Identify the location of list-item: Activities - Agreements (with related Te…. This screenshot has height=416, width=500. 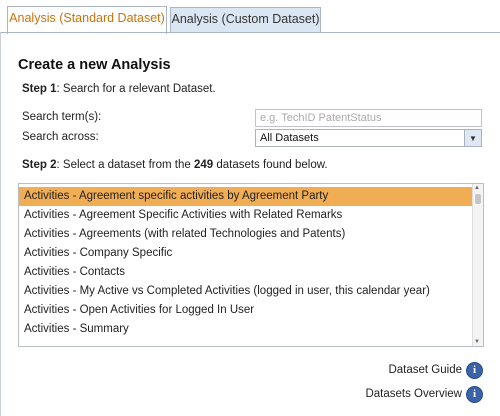
(246, 234).